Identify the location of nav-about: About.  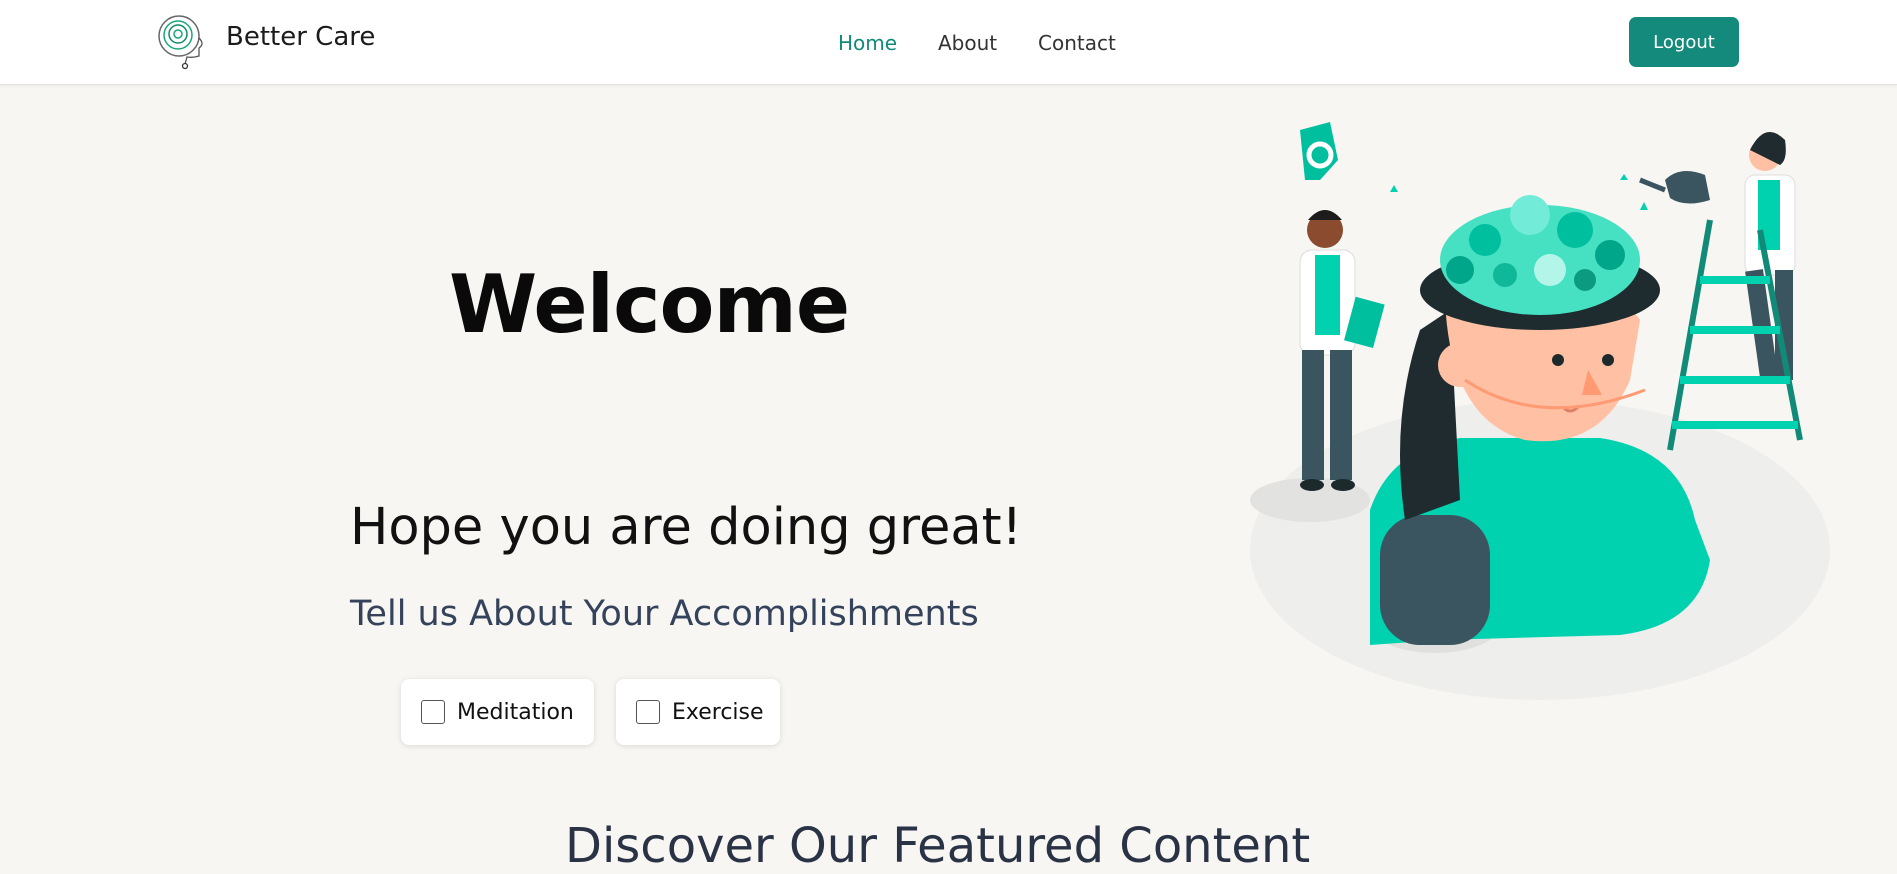
(967, 43).